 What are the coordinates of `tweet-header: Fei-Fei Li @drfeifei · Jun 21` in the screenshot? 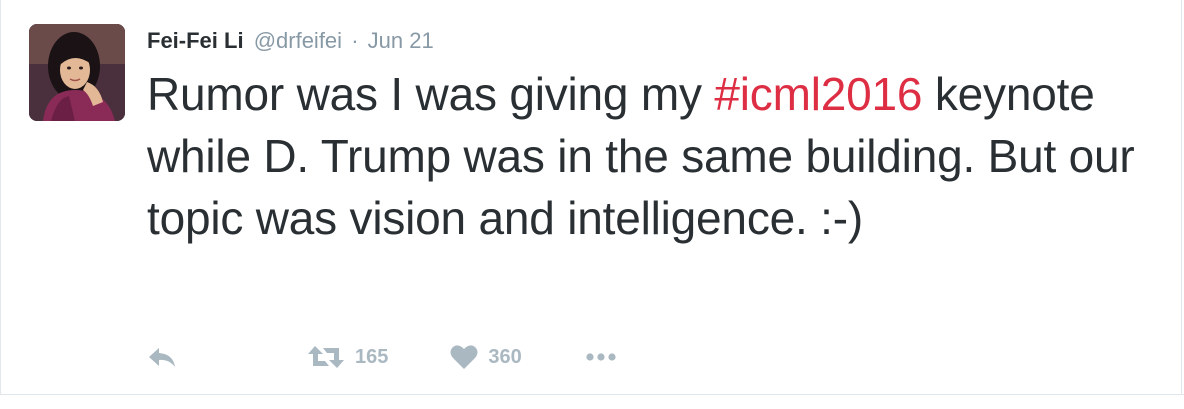 It's located at (290, 41).